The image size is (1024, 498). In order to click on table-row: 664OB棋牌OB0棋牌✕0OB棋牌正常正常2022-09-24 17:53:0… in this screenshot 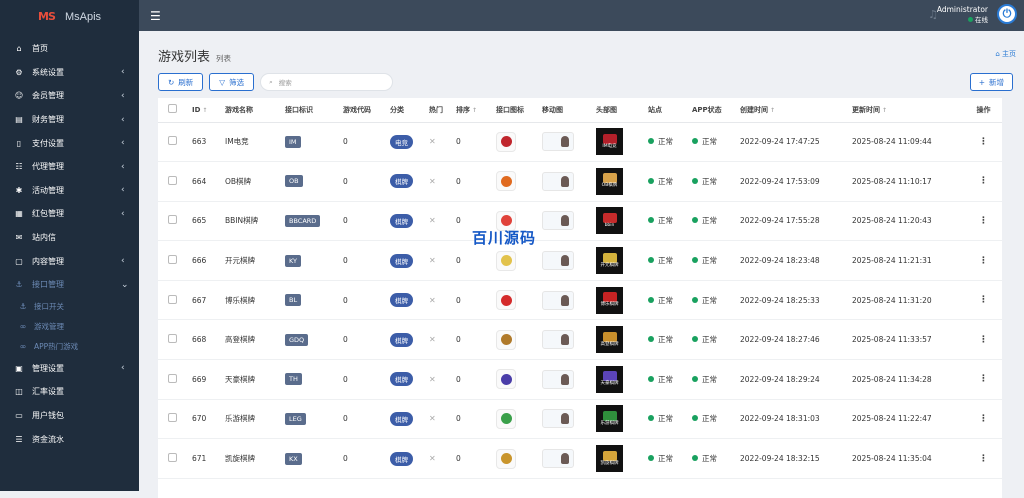, I will do `click(580, 182)`.